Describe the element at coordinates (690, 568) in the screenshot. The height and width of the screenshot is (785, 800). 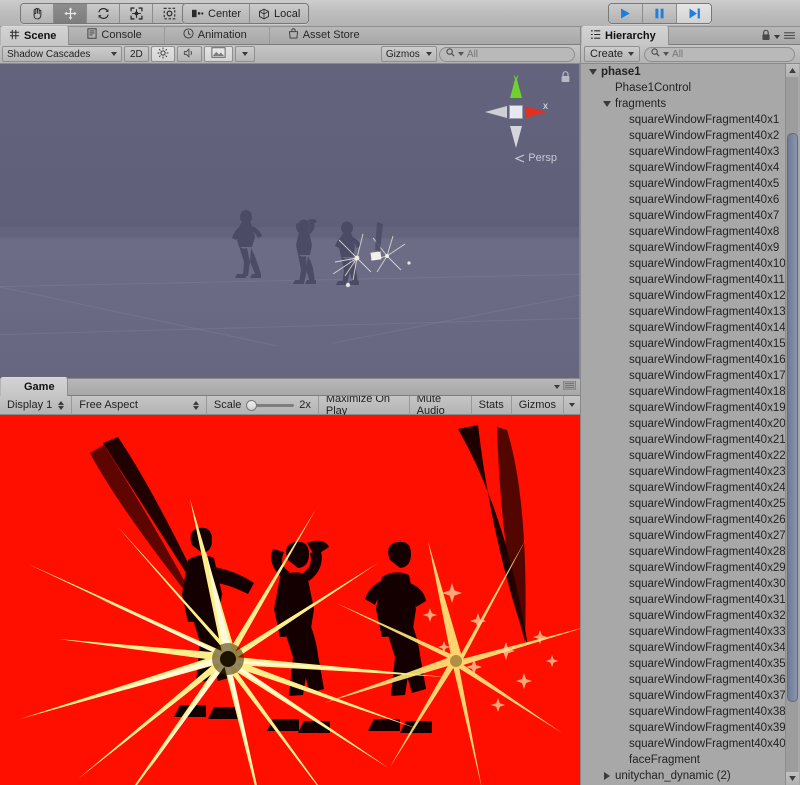
I see `hierarchy-item-squarewindowfragment40x29: squareWindowFragment40x29` at that location.